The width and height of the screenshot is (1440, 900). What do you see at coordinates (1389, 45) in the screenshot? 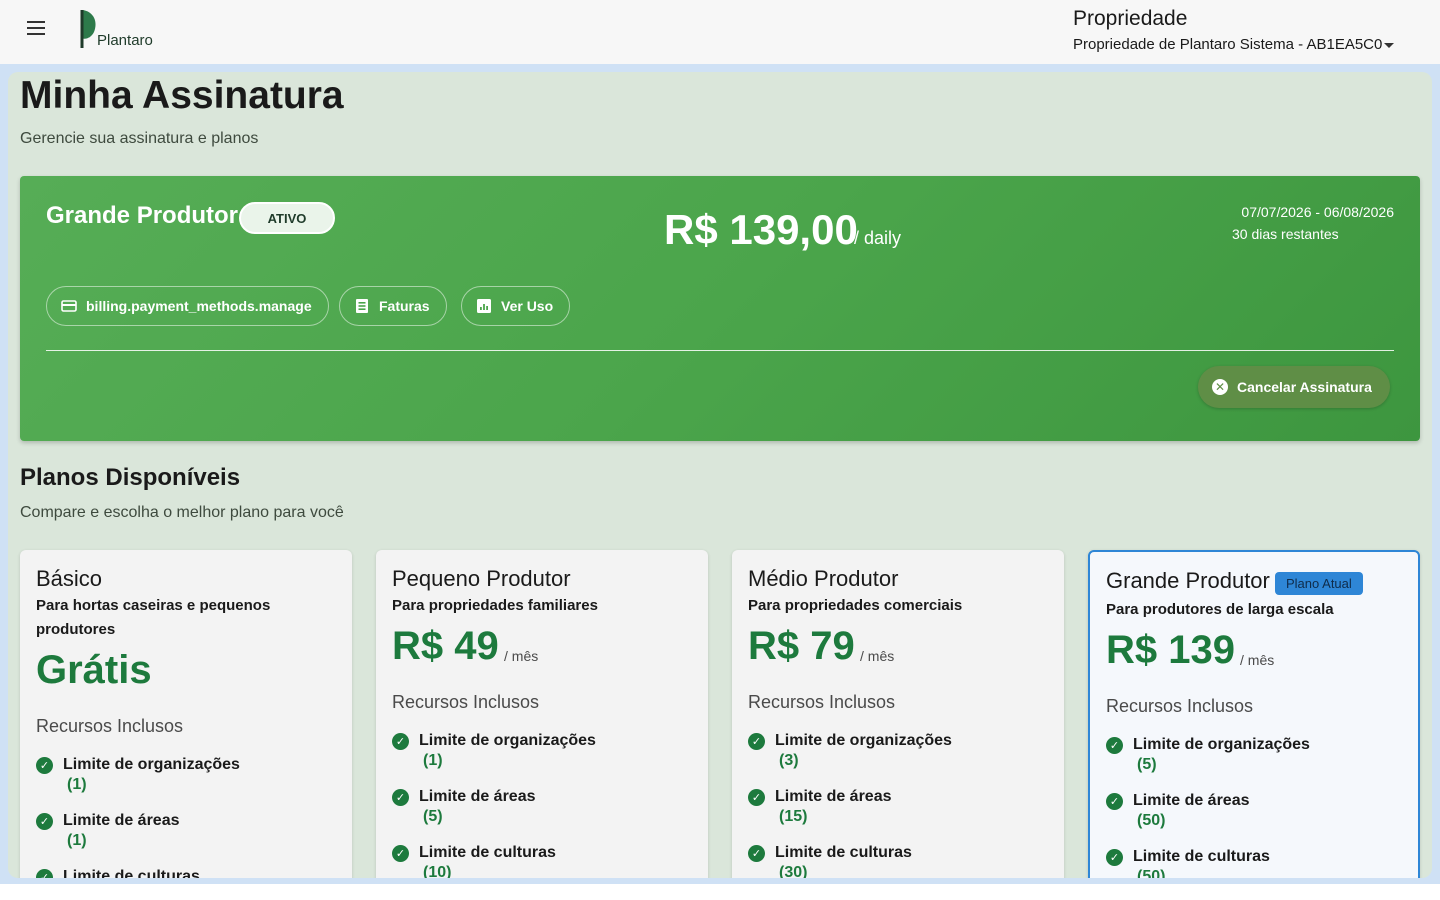
I see `caret-down-icon` at bounding box center [1389, 45].